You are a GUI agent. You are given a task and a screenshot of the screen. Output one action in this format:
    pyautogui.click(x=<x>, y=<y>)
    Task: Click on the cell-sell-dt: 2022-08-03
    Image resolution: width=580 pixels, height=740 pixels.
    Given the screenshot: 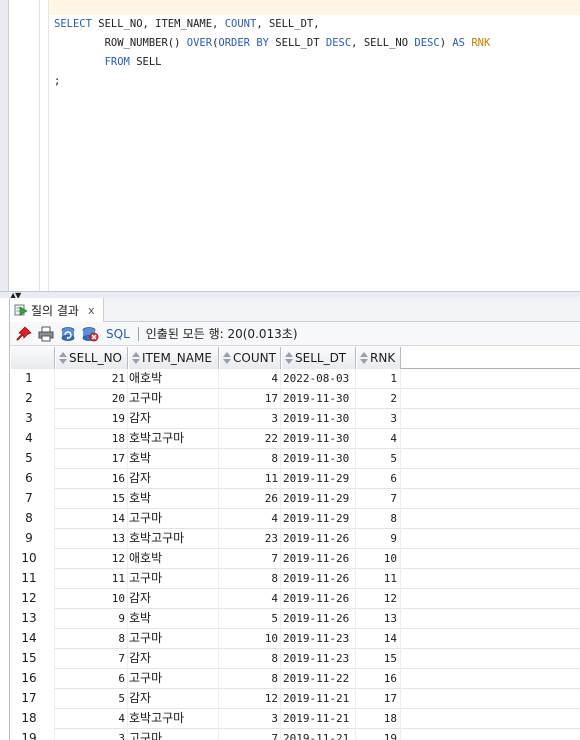 What is the action you would take?
    pyautogui.click(x=318, y=379)
    